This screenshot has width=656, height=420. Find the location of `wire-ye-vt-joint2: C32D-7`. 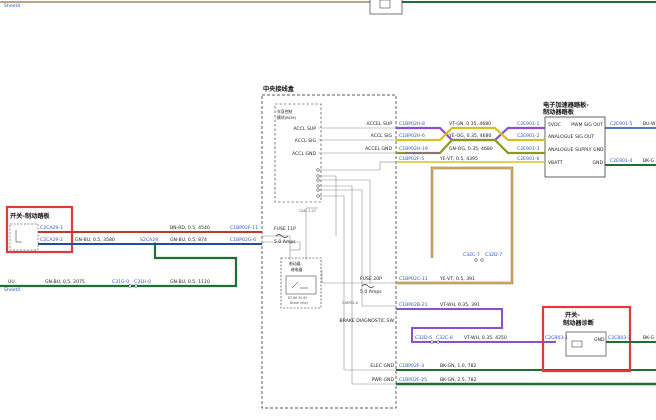

wire-ye-vt-joint2: C32D-7 is located at coordinates (493, 255).